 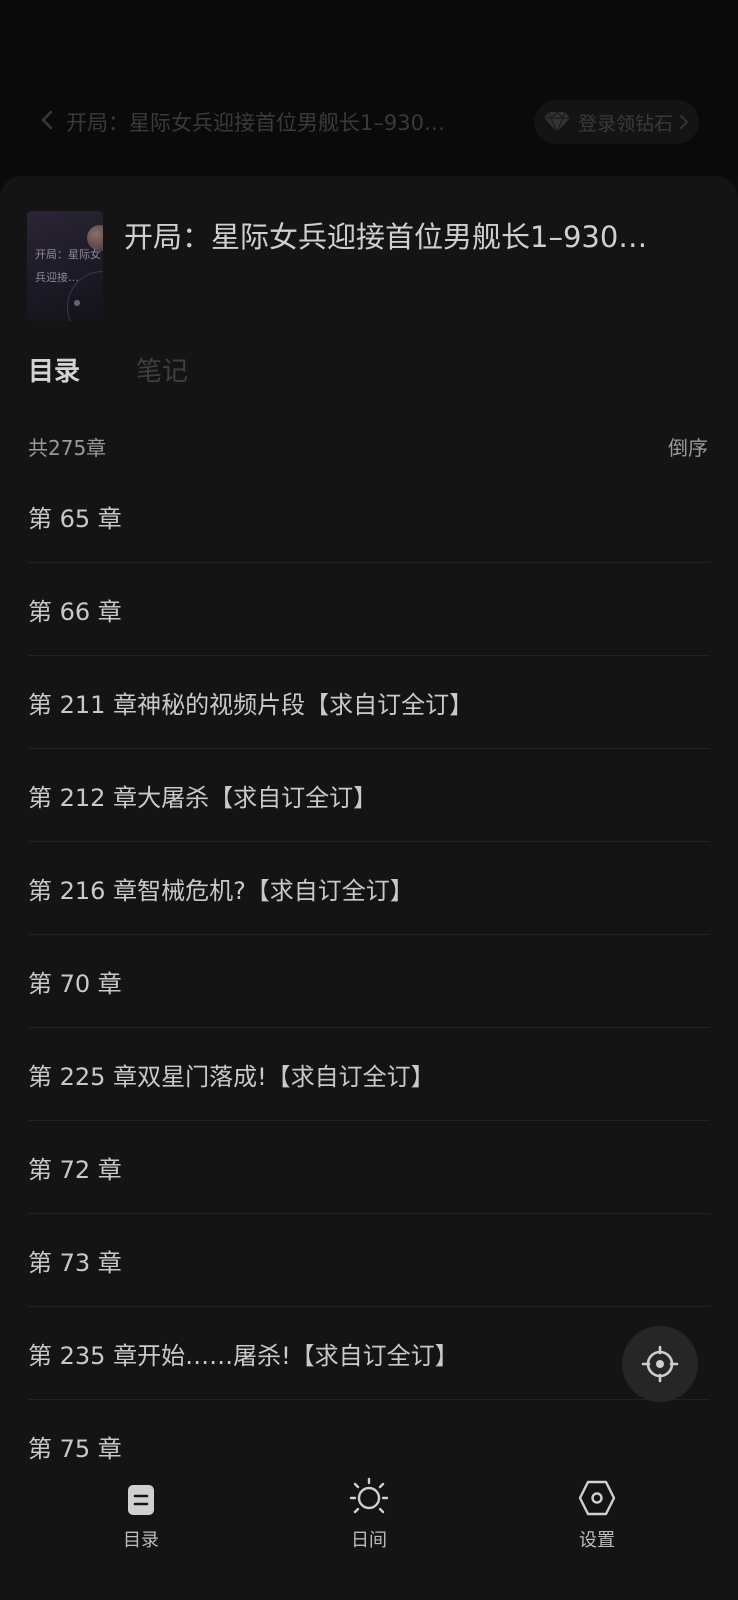 What do you see at coordinates (369, 1540) in the screenshot?
I see `nav-day-mode-label: 日间` at bounding box center [369, 1540].